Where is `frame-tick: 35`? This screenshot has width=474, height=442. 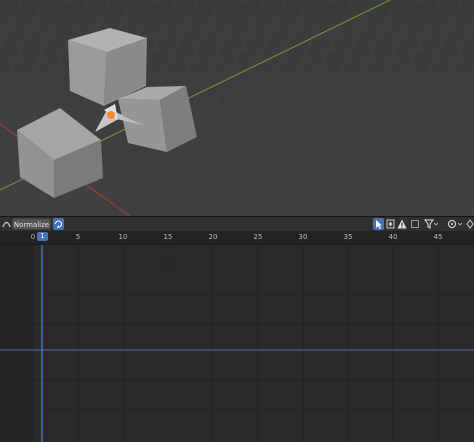
frame-tick: 35 is located at coordinates (348, 237).